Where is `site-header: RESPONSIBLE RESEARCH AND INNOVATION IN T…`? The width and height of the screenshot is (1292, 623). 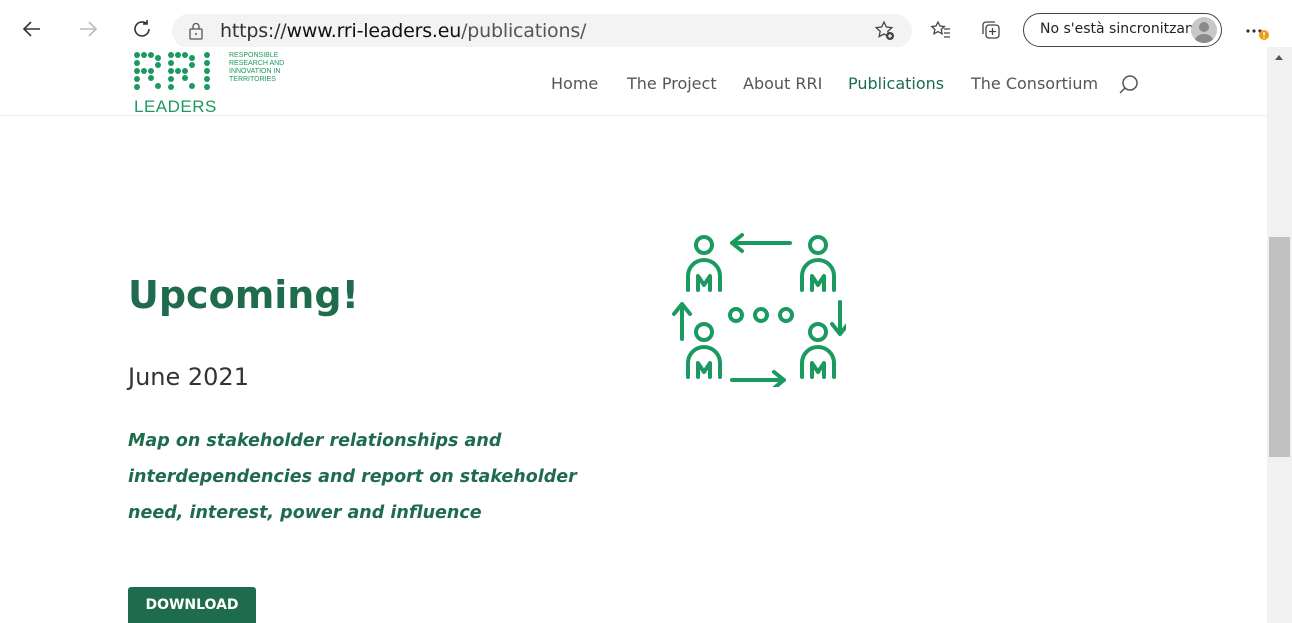
site-header: RESPONSIBLE RESEARCH AND INNOVATION IN T… is located at coordinates (633, 81).